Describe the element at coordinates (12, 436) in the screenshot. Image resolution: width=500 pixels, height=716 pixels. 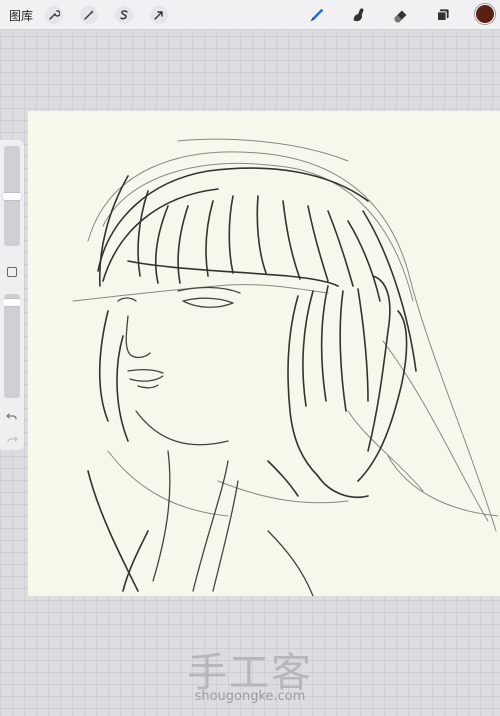
I see `redo-icon` at that location.